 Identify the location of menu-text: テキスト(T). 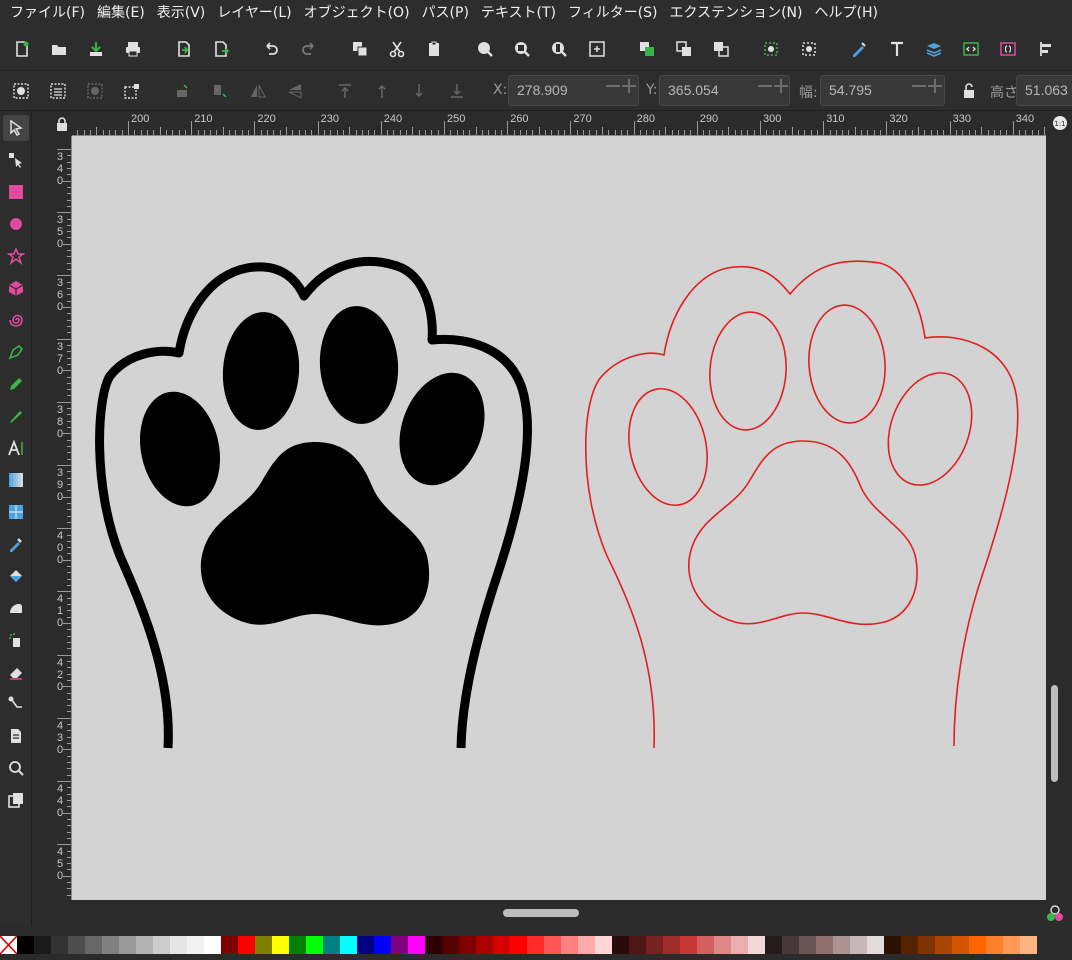
(518, 13).